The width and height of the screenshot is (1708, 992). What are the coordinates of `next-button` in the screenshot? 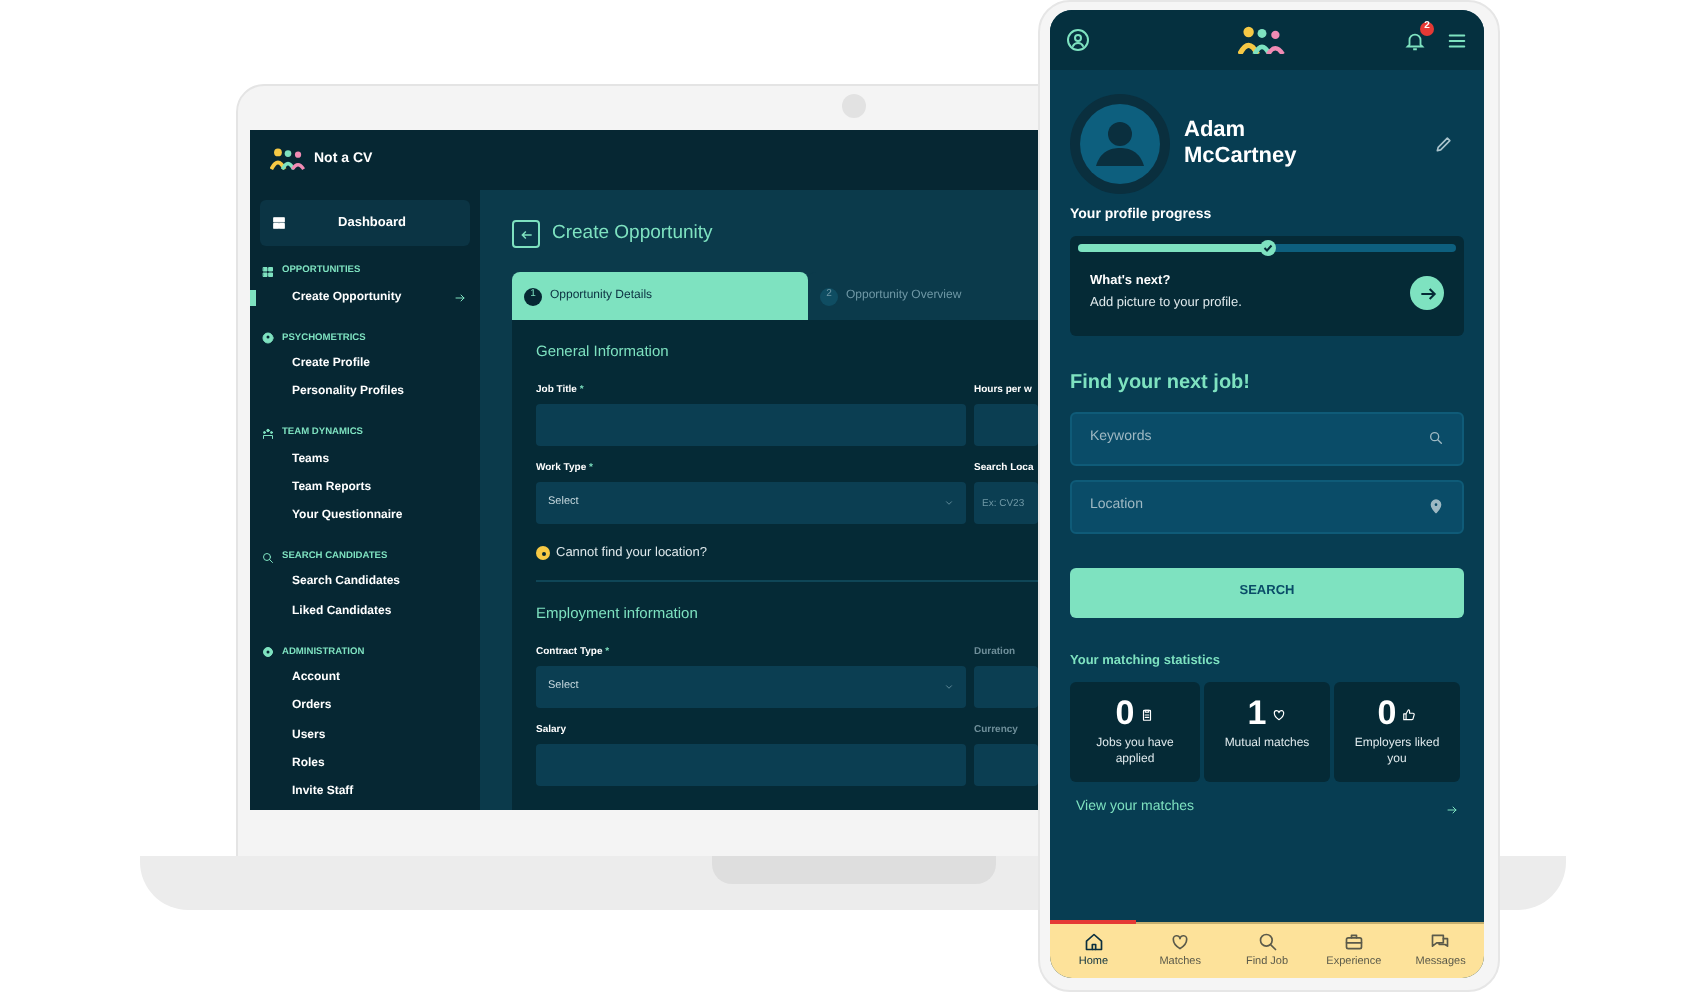 It's located at (1427, 293).